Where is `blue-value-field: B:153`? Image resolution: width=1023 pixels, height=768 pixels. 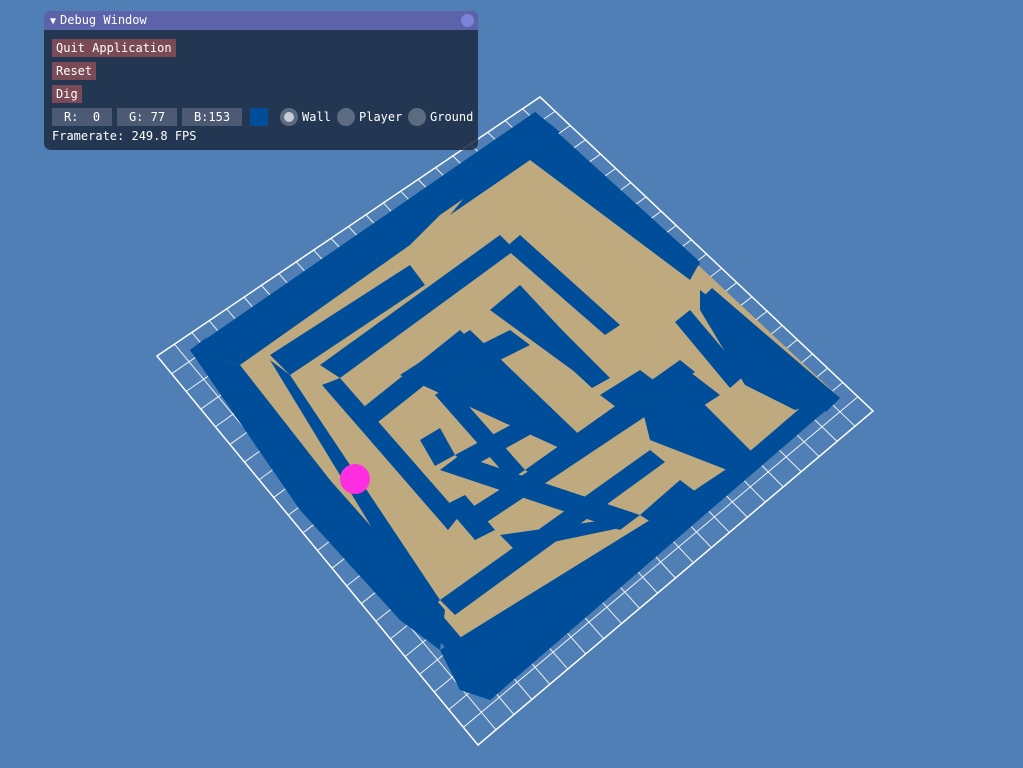 blue-value-field: B:153 is located at coordinates (212, 117).